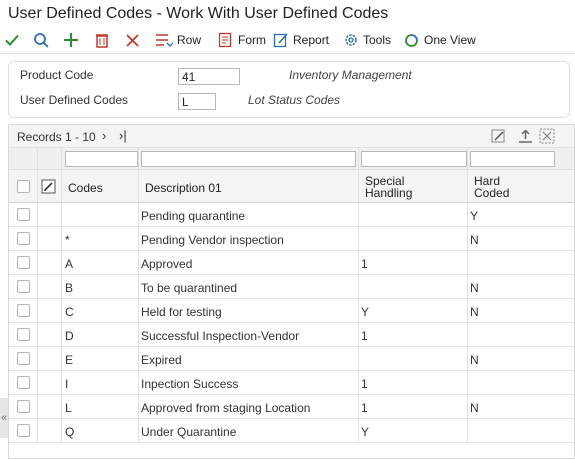 The height and width of the screenshot is (459, 575). I want to click on cell-code: B, so click(69, 288).